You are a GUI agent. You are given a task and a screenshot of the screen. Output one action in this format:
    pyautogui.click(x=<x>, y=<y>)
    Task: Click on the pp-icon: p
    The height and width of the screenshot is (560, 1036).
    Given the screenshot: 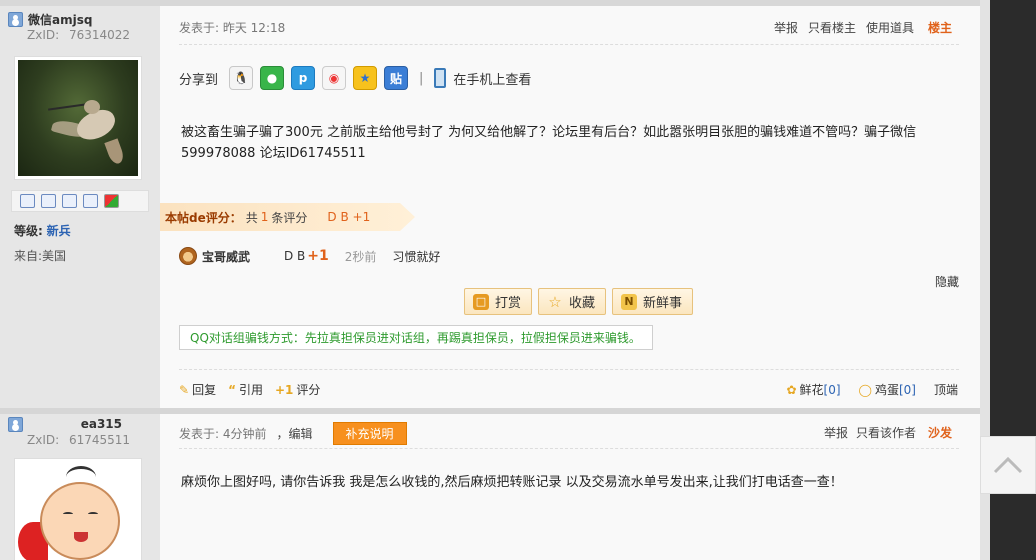 What is the action you would take?
    pyautogui.click(x=303, y=78)
    